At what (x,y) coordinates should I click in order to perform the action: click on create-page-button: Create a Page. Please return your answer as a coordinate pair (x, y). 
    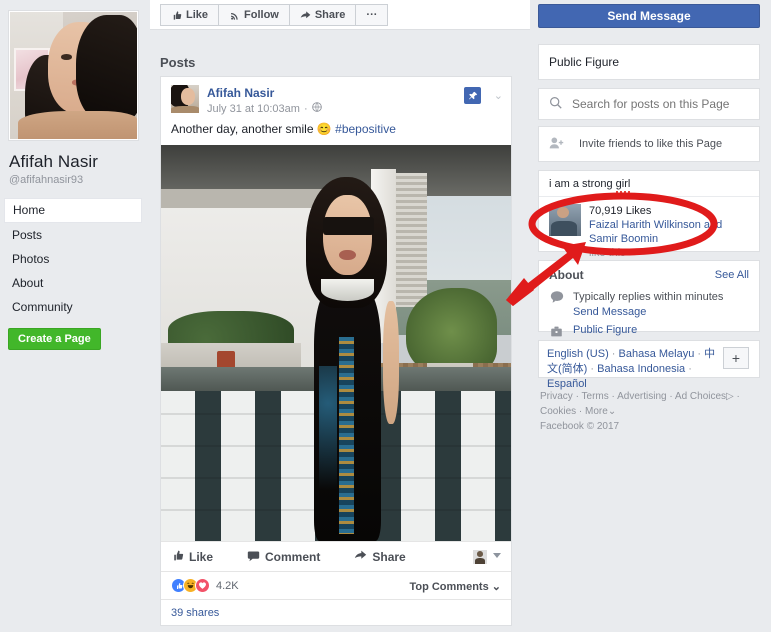
    Looking at the image, I should click on (54, 339).